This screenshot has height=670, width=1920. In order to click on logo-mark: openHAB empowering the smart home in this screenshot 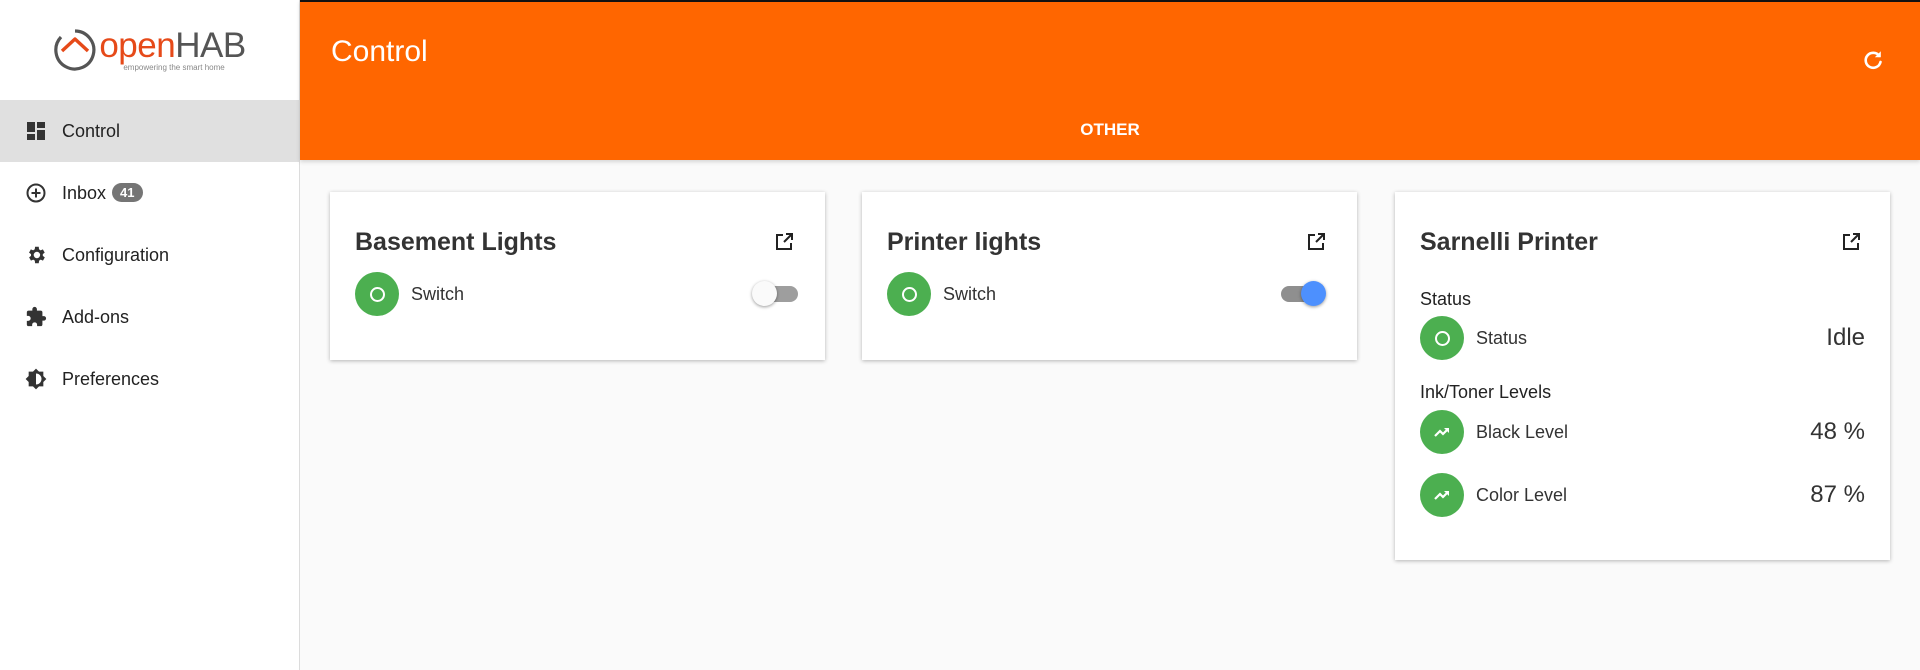, I will do `click(149, 49)`.